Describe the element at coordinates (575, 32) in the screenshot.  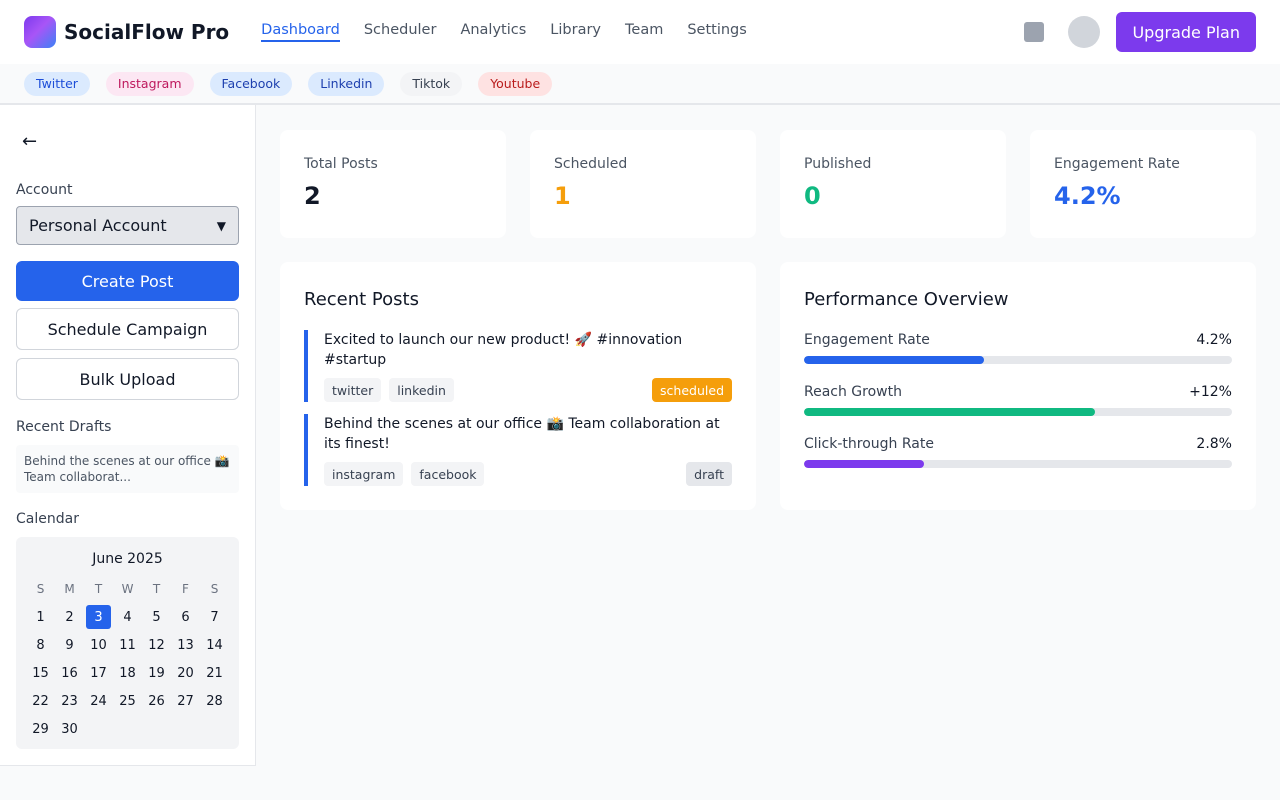
I see `nav-library: Library` at that location.